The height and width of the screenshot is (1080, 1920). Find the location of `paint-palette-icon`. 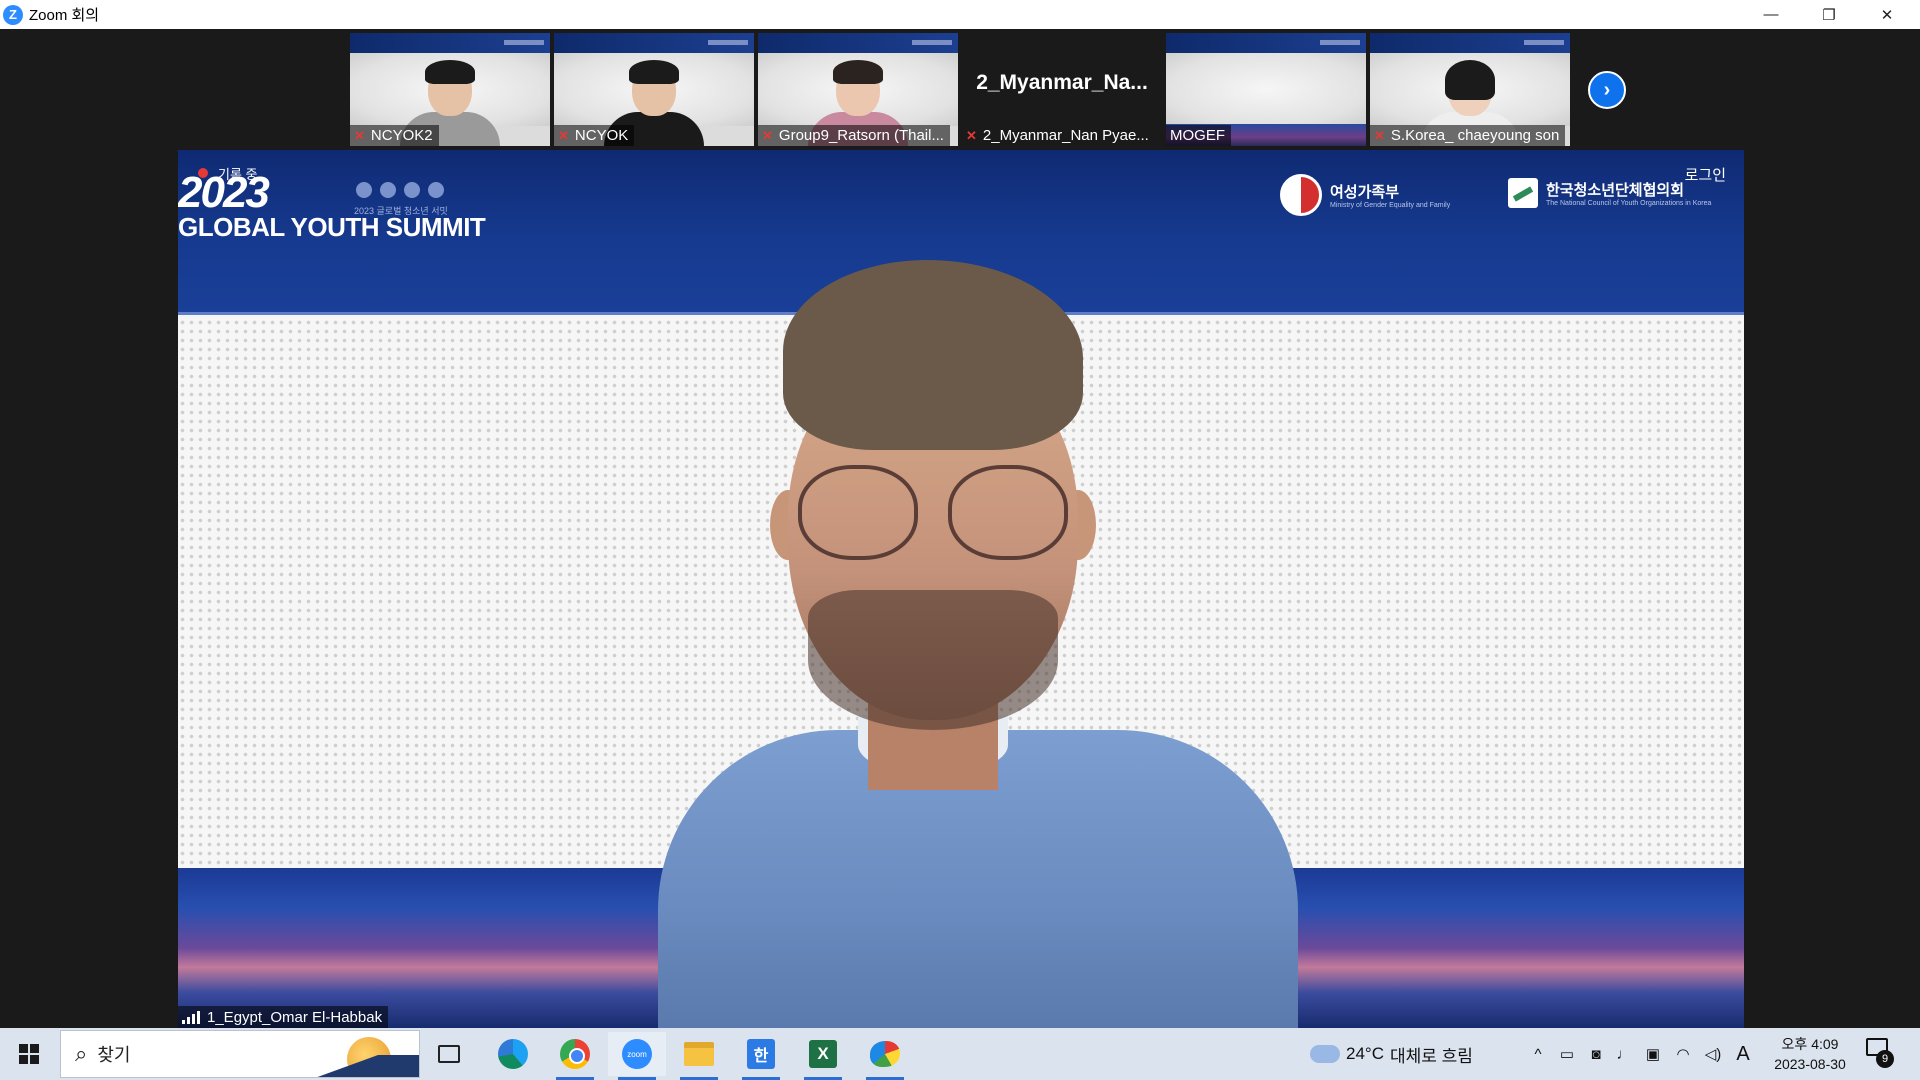

paint-palette-icon is located at coordinates (885, 1054).